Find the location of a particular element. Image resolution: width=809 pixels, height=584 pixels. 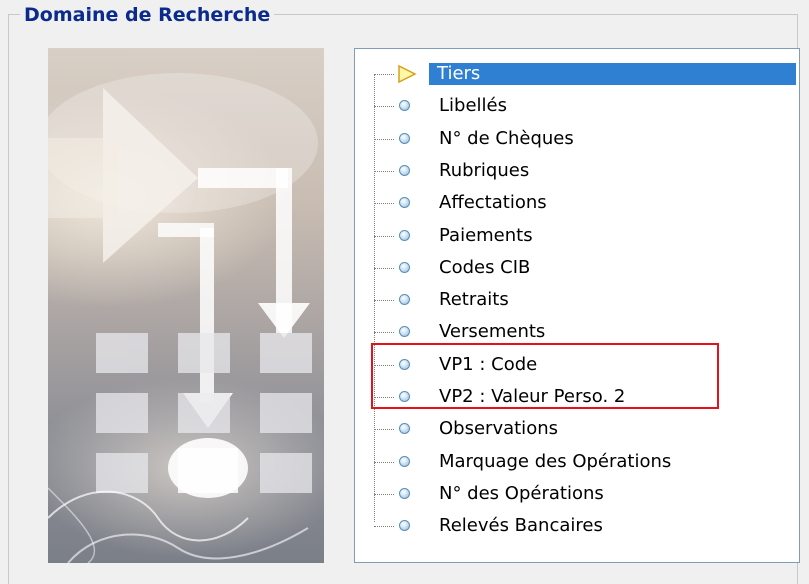

annotation-highlight-box is located at coordinates (545, 376).